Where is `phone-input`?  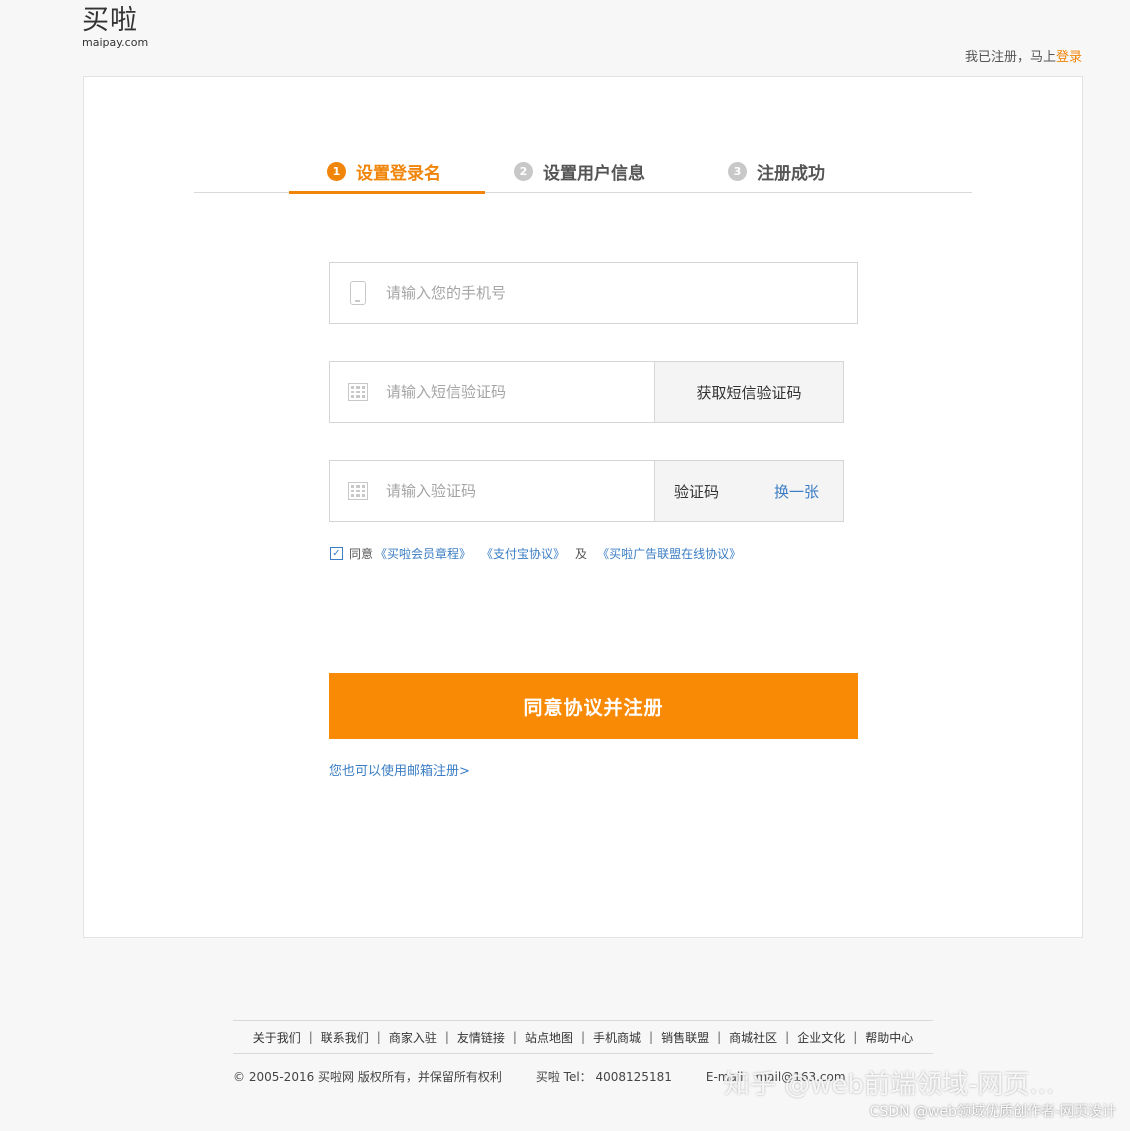 phone-input is located at coordinates (506, 293).